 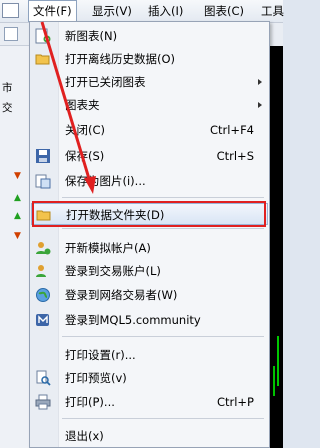 What do you see at coordinates (68, 107) in the screenshot?
I see `annotation-arrow-icon` at bounding box center [68, 107].